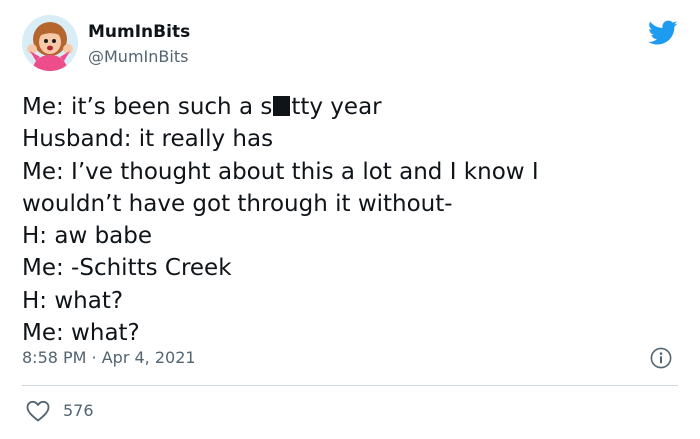 Image resolution: width=700 pixels, height=439 pixels. What do you see at coordinates (147, 107) in the screenshot?
I see `tweet-line-text: Me: it’s been such a s` at bounding box center [147, 107].